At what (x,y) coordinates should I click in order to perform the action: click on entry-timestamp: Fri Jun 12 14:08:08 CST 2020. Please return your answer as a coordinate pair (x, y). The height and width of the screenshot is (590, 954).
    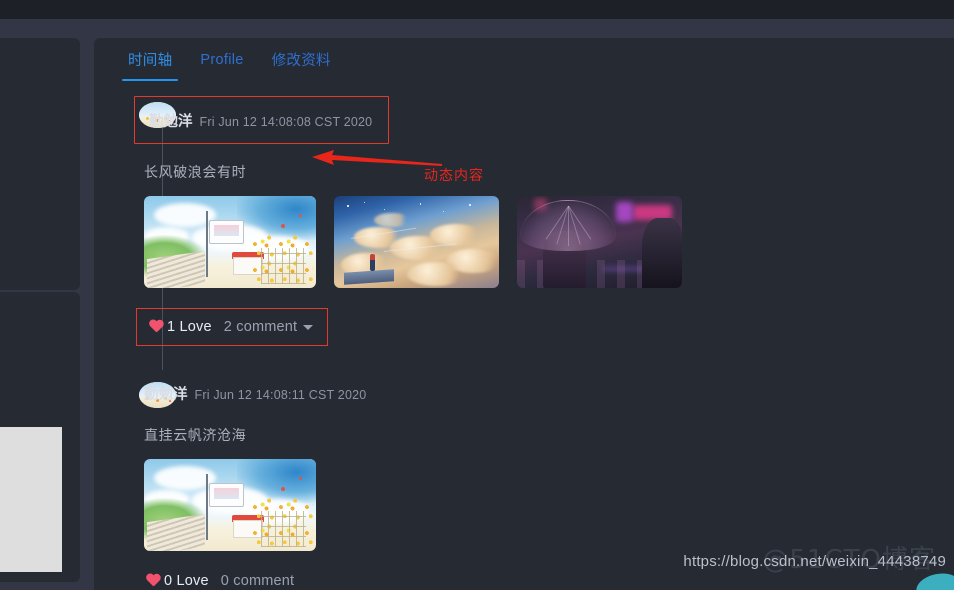
    Looking at the image, I should click on (286, 122).